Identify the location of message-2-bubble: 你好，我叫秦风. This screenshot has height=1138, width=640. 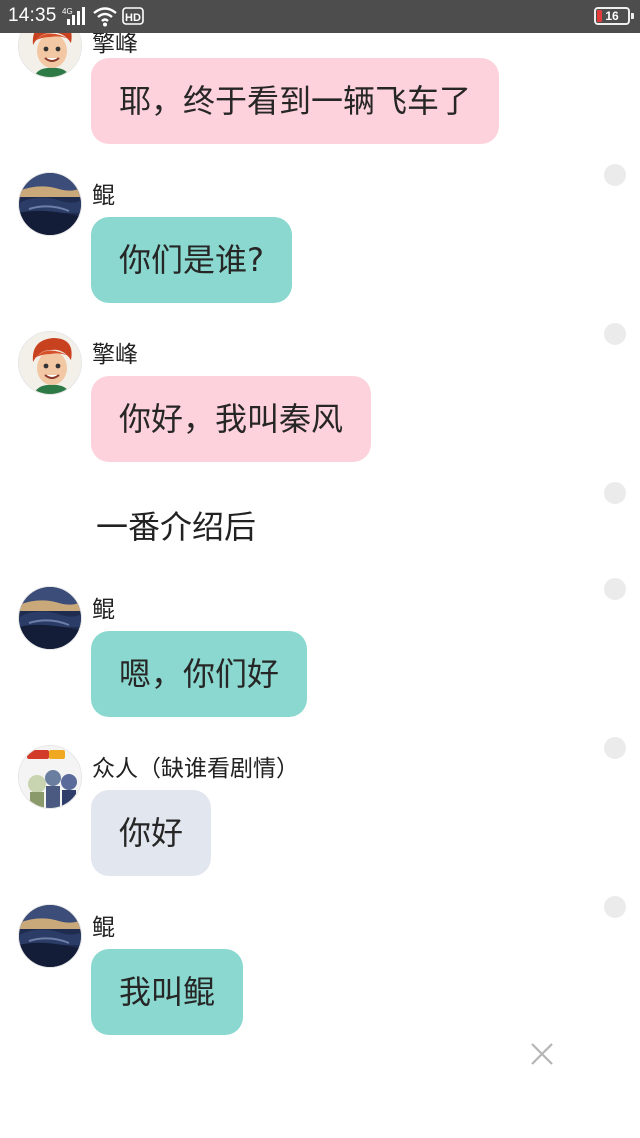
(231, 419).